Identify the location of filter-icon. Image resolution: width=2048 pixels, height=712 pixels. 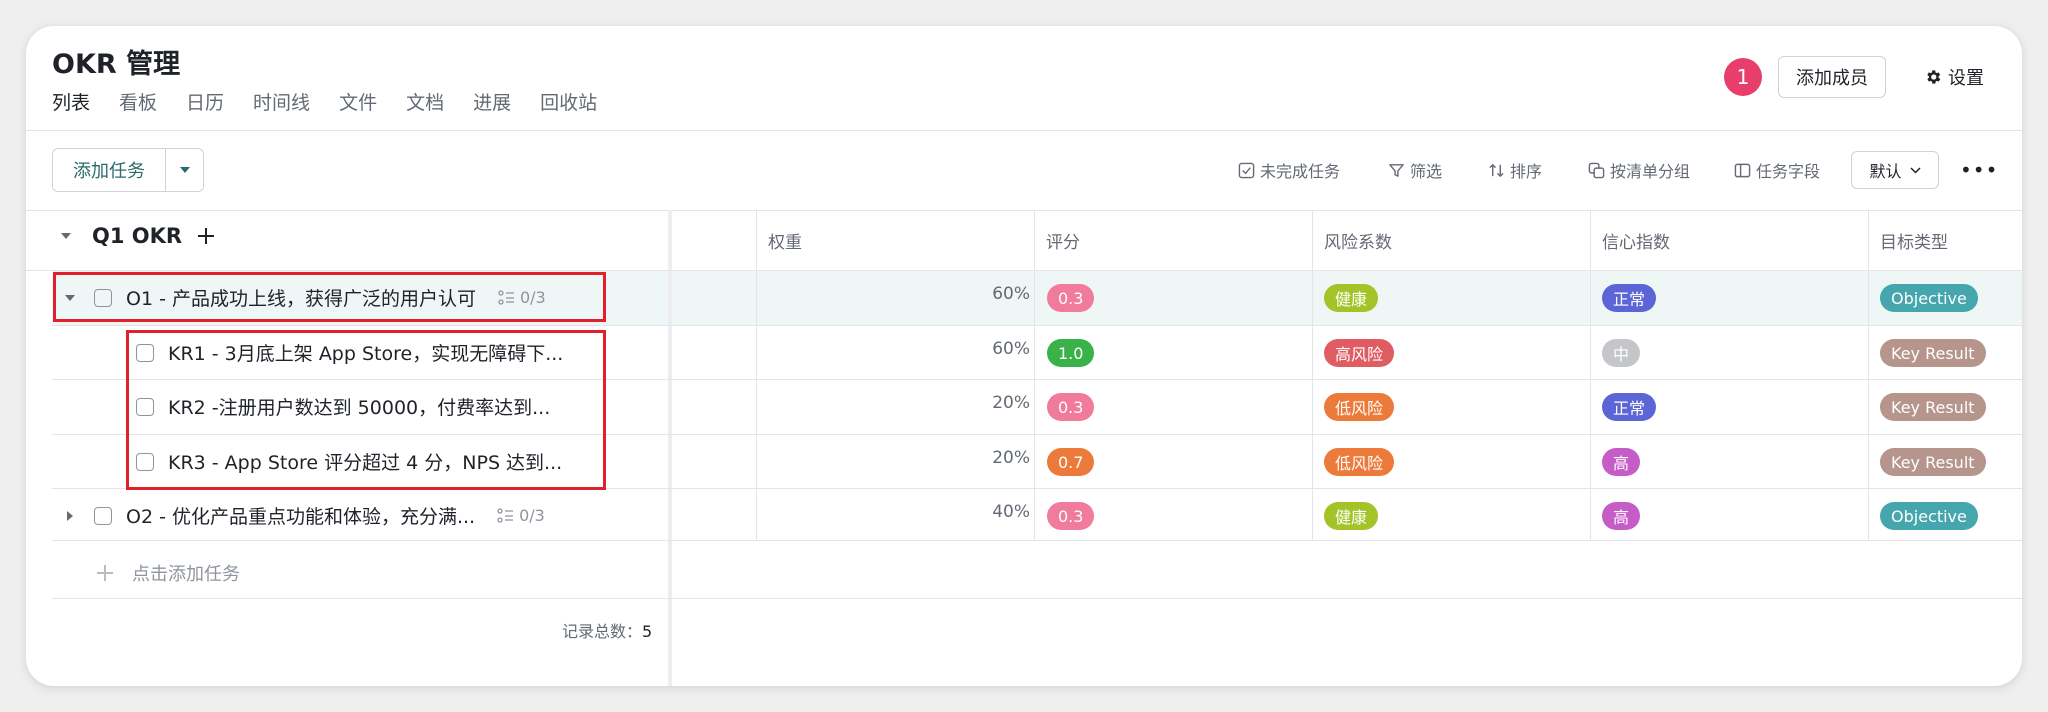
(1396, 170).